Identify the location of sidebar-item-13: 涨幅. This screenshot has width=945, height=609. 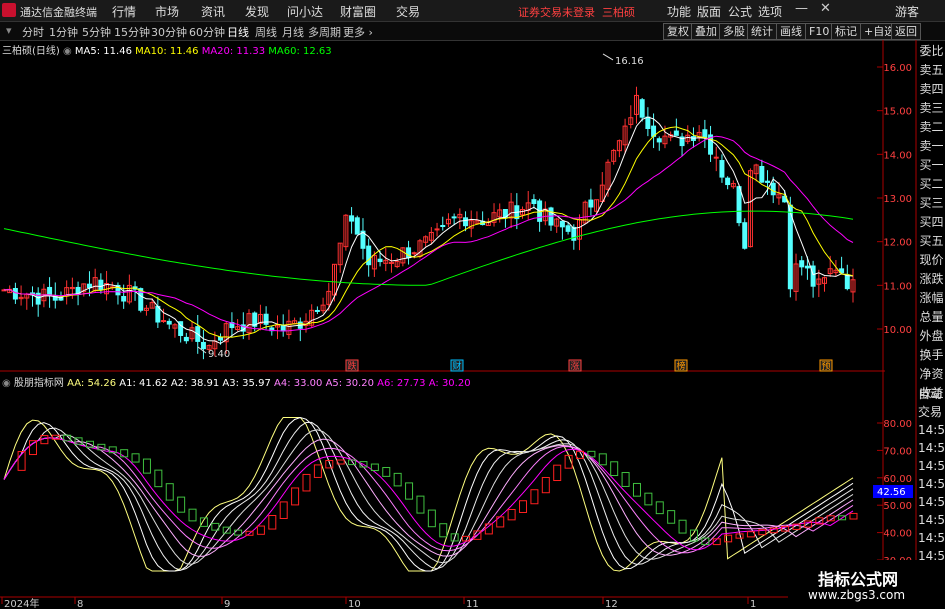
(931, 298).